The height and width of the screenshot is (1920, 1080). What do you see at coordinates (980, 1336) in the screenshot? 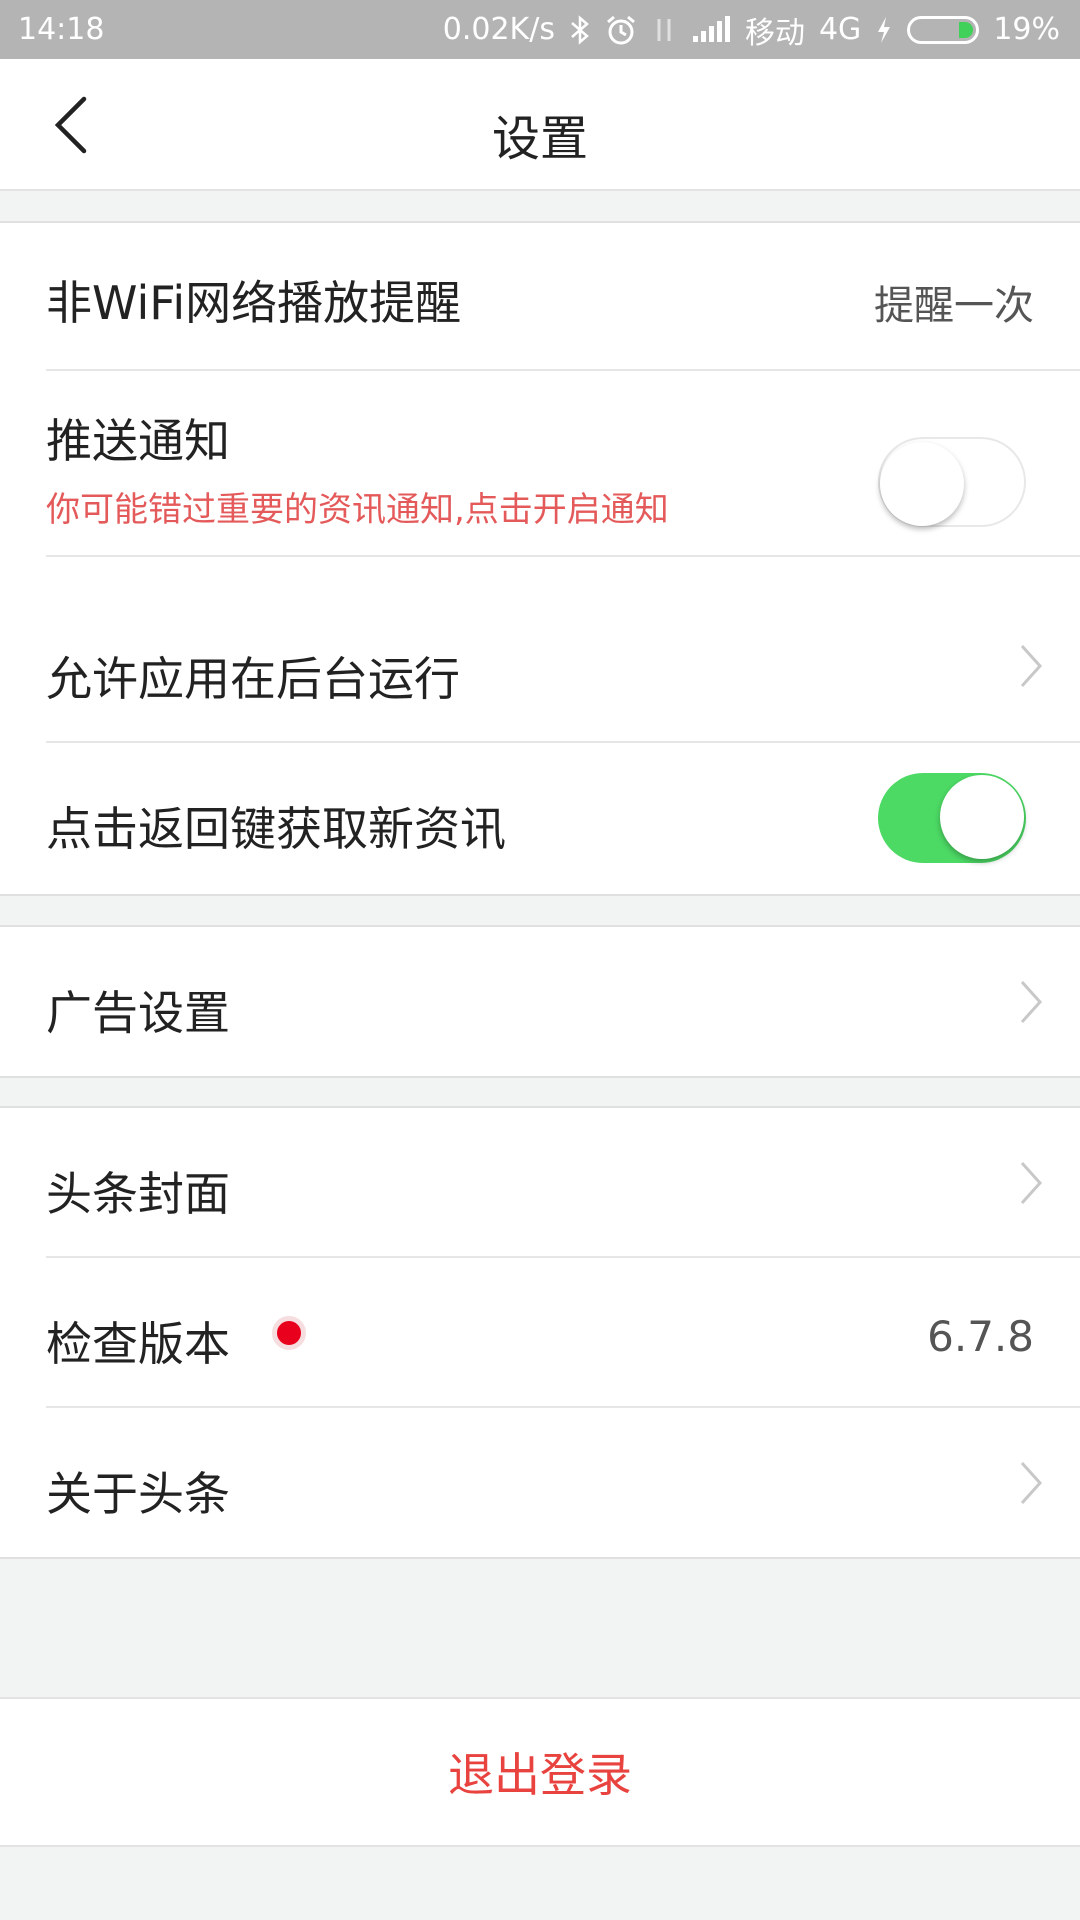
I see `version-value: 6.7.8` at bounding box center [980, 1336].